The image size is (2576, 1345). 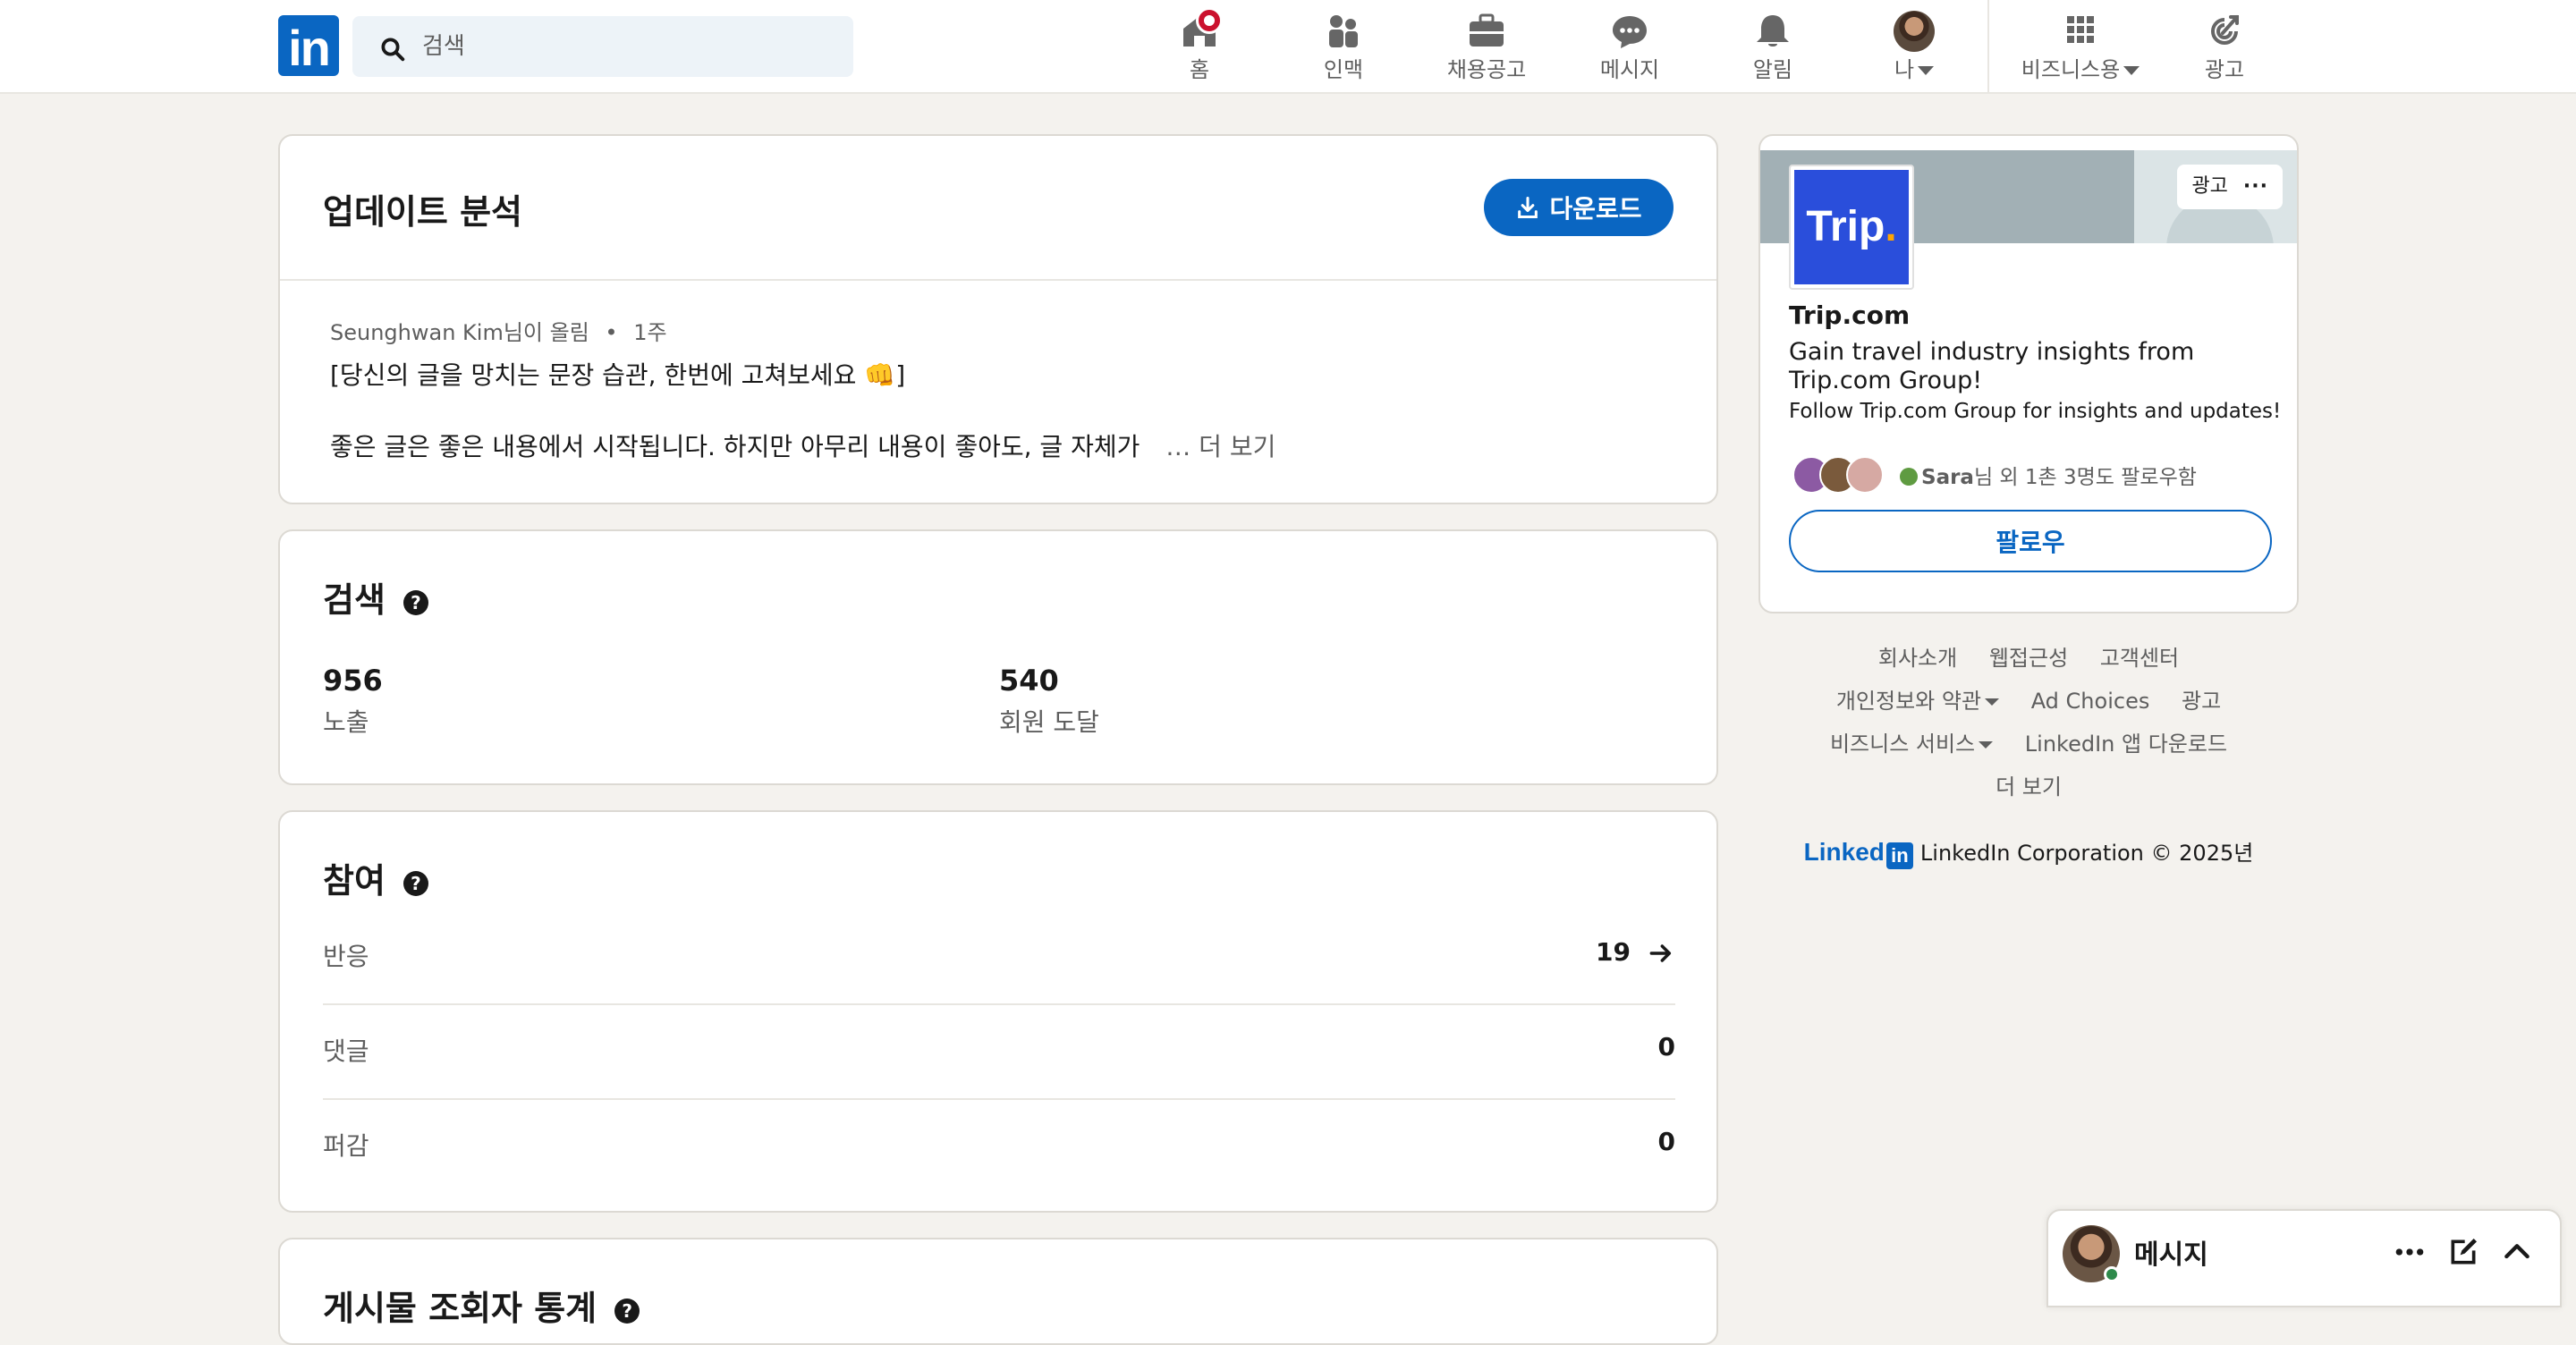 I want to click on nav-me: 나, so click(x=1914, y=47).